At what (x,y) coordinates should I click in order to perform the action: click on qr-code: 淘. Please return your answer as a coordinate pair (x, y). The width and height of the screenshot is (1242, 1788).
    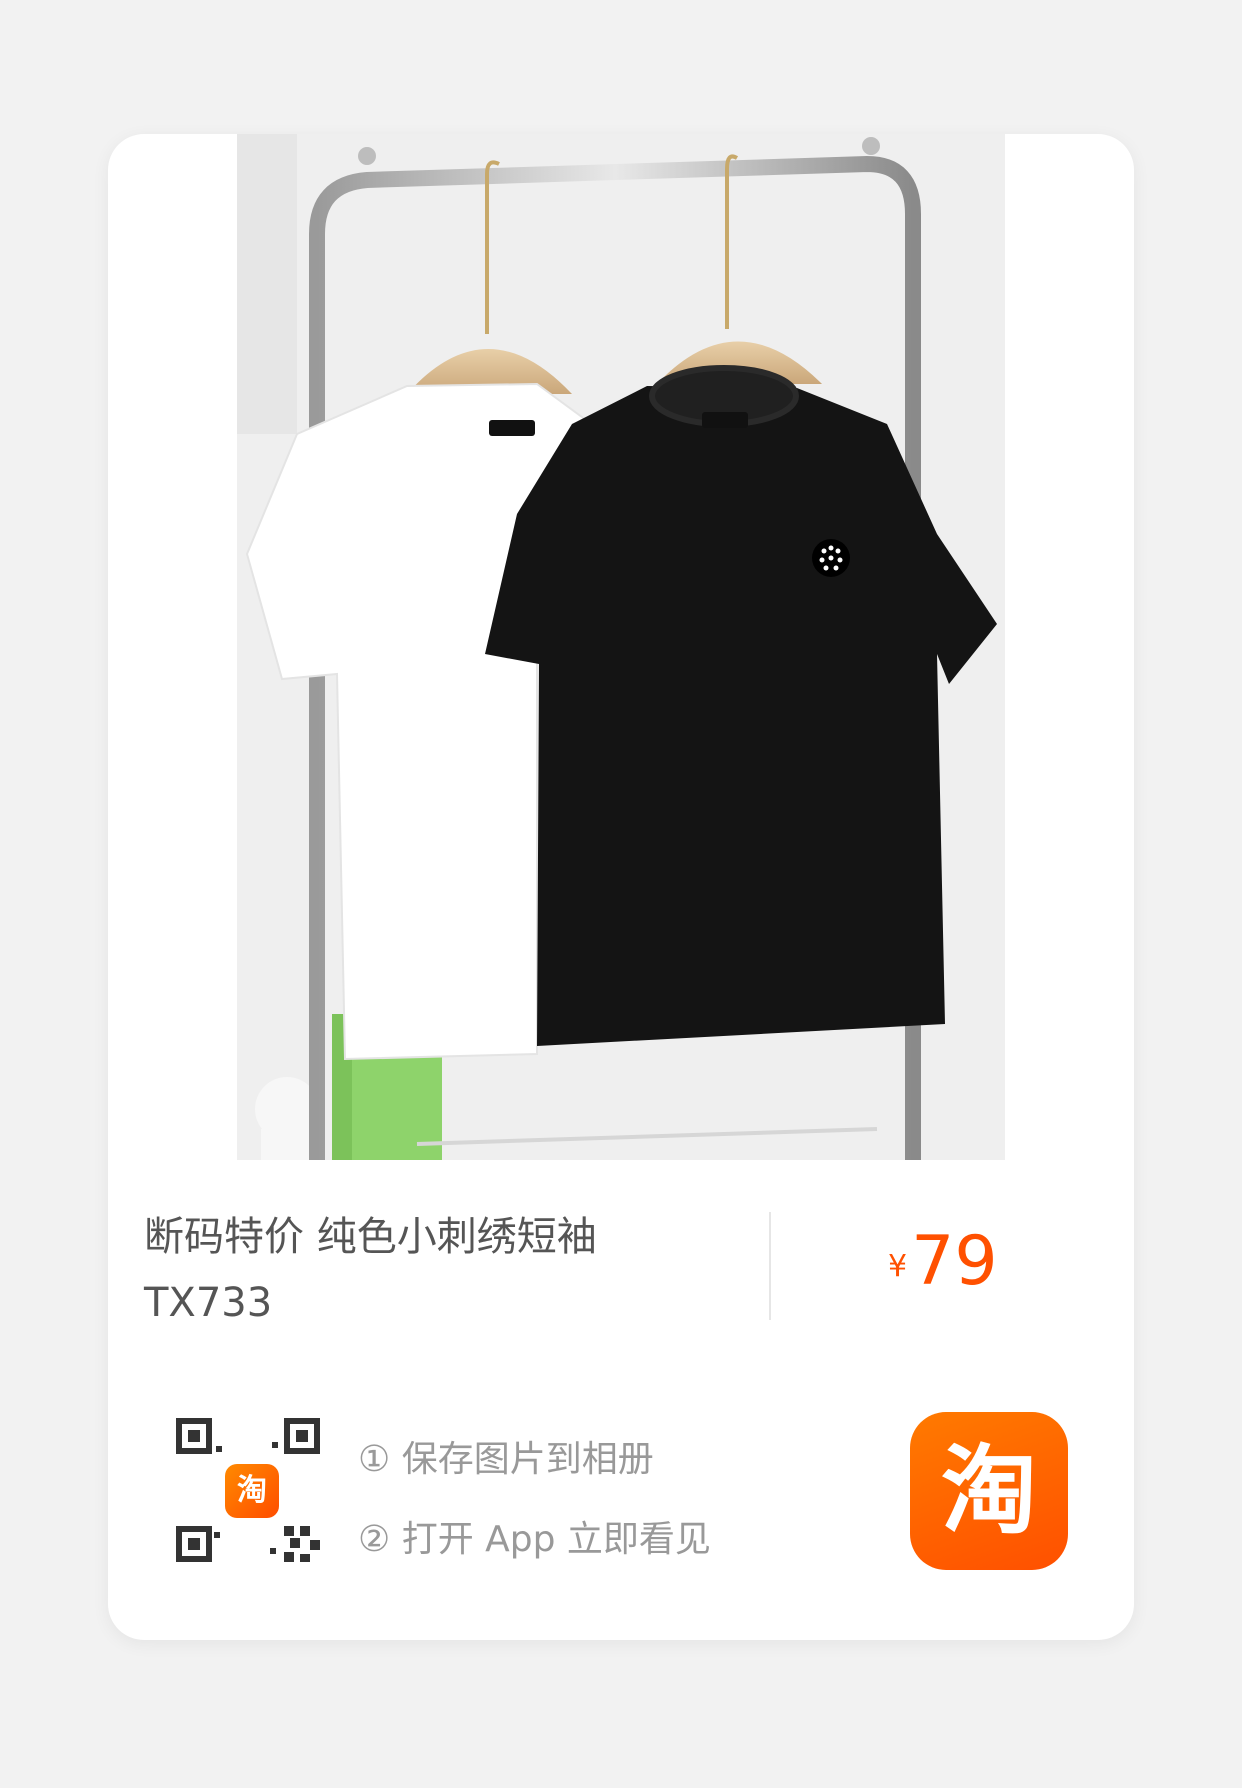
    Looking at the image, I should click on (248, 1490).